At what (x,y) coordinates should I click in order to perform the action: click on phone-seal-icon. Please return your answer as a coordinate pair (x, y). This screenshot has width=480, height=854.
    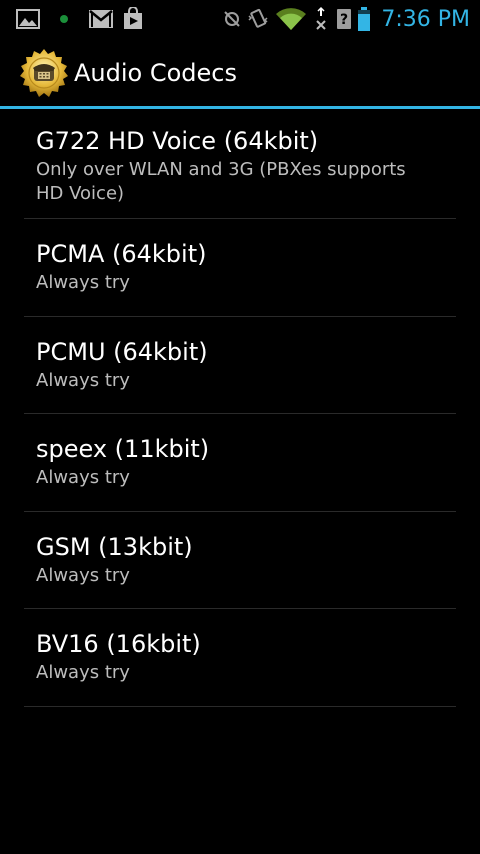
    Looking at the image, I should click on (44, 73).